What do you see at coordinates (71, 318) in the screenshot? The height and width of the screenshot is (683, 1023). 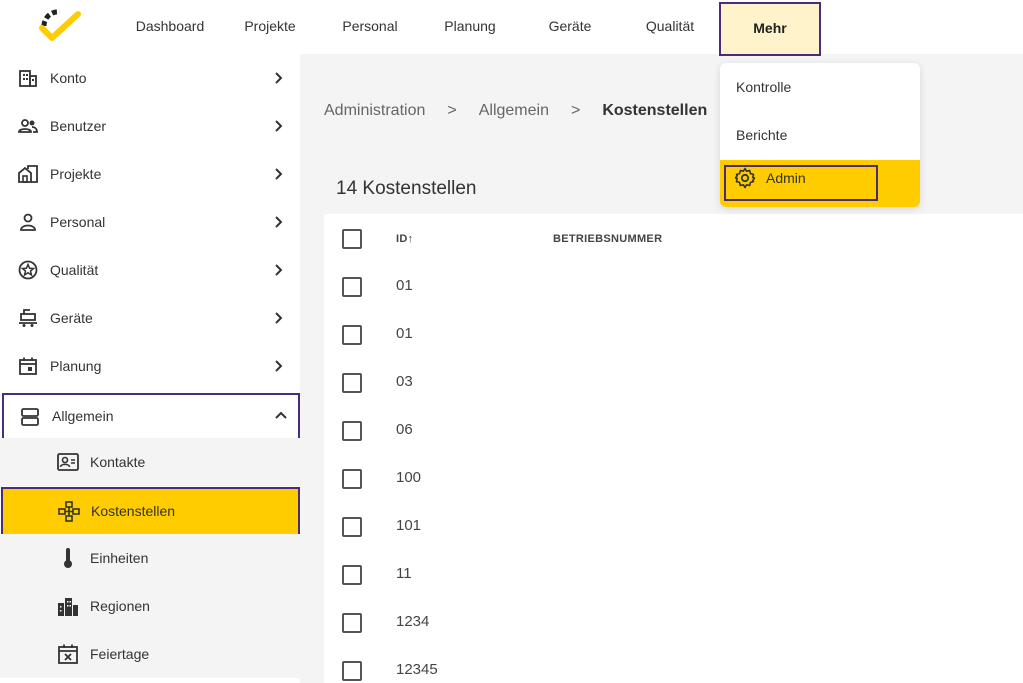 I see `sidebar-item-label: Geräte` at bounding box center [71, 318].